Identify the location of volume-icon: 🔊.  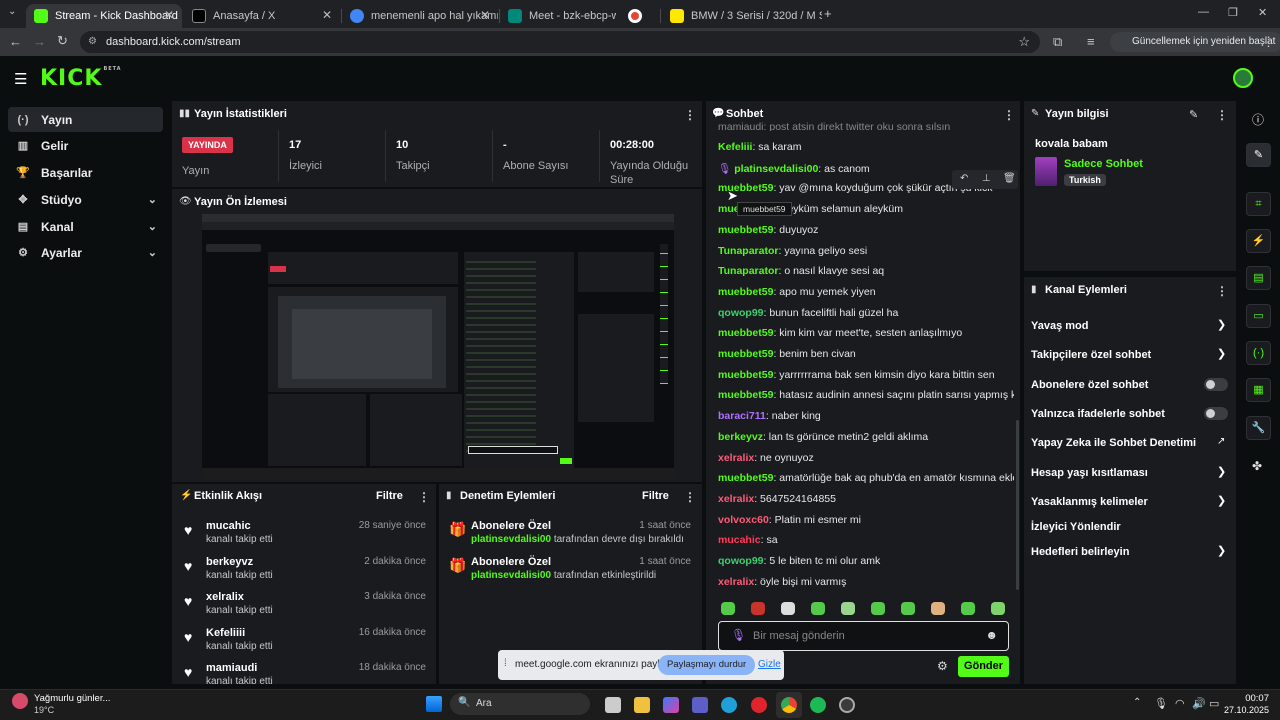
(1199, 703).